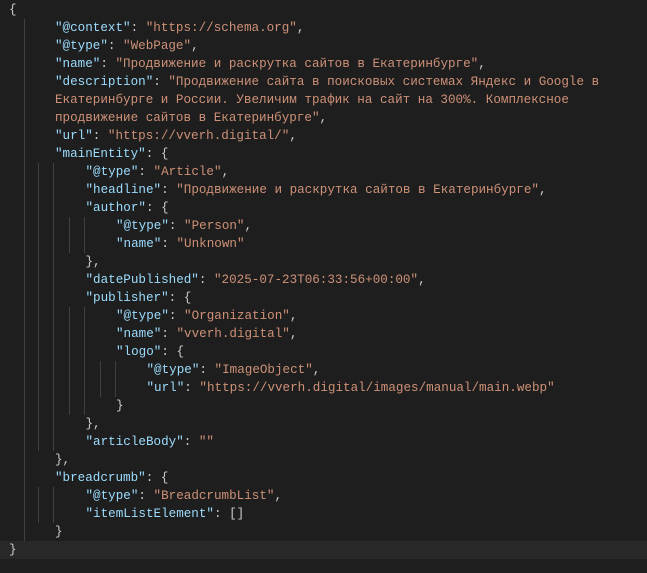  I want to click on code-line: "logo": {, so click(323, 352).